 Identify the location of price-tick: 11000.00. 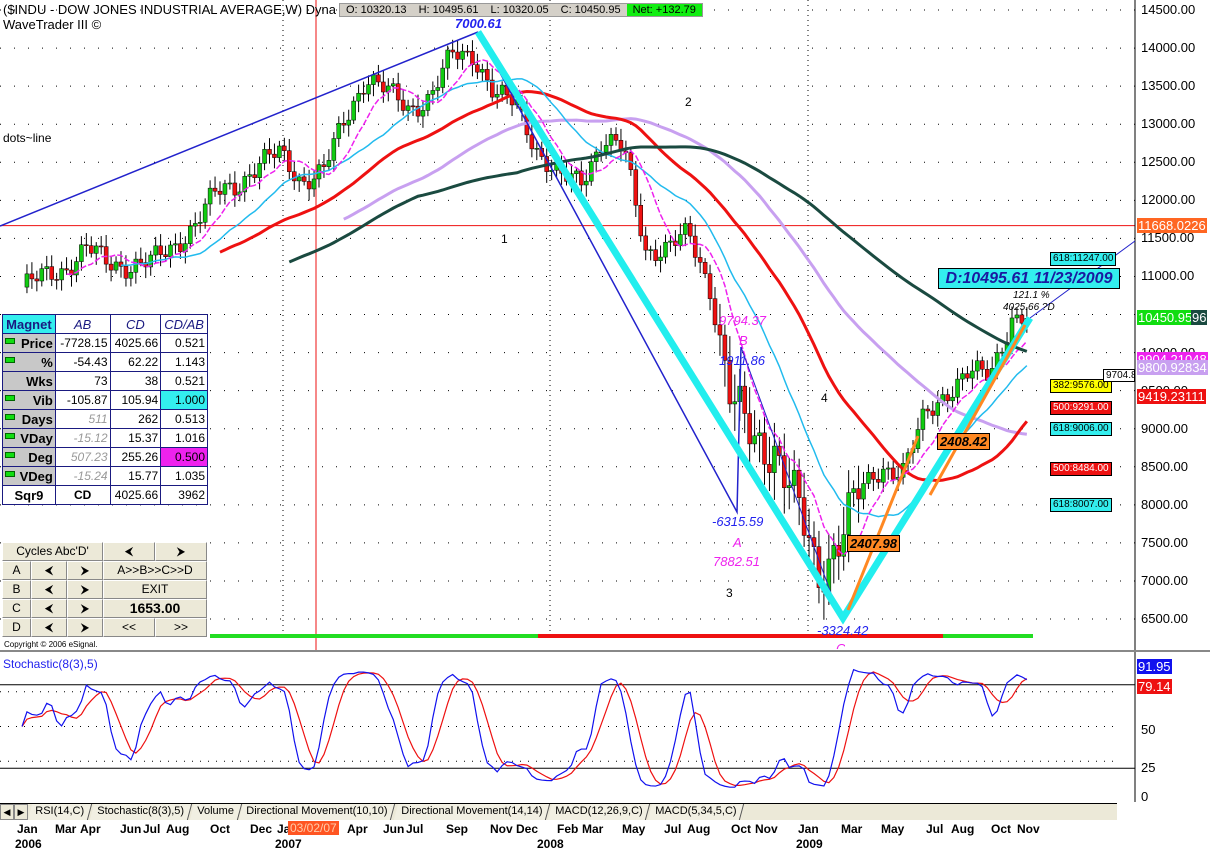
(1168, 276).